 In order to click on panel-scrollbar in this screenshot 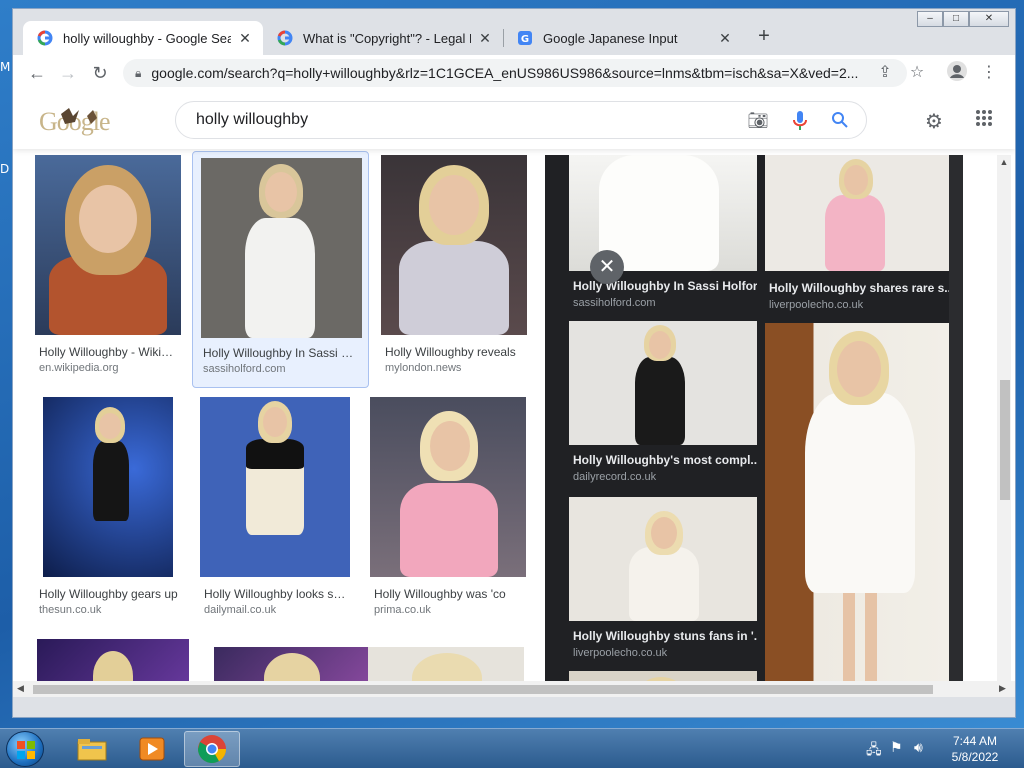, I will do `click(956, 426)`.